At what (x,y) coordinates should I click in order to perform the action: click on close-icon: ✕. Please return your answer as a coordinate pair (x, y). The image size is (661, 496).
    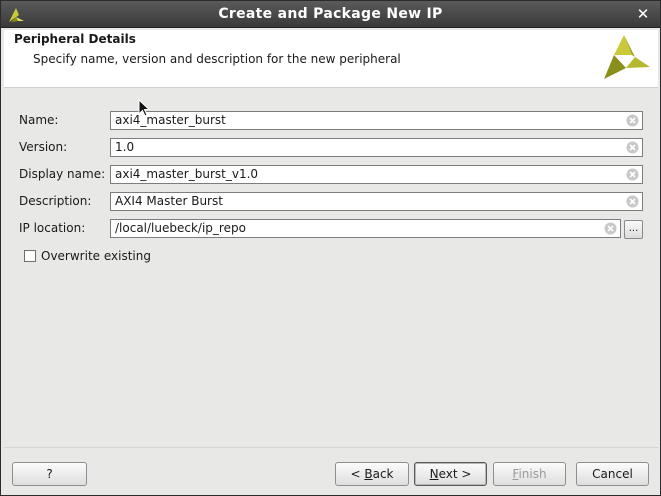
    Looking at the image, I should click on (643, 14).